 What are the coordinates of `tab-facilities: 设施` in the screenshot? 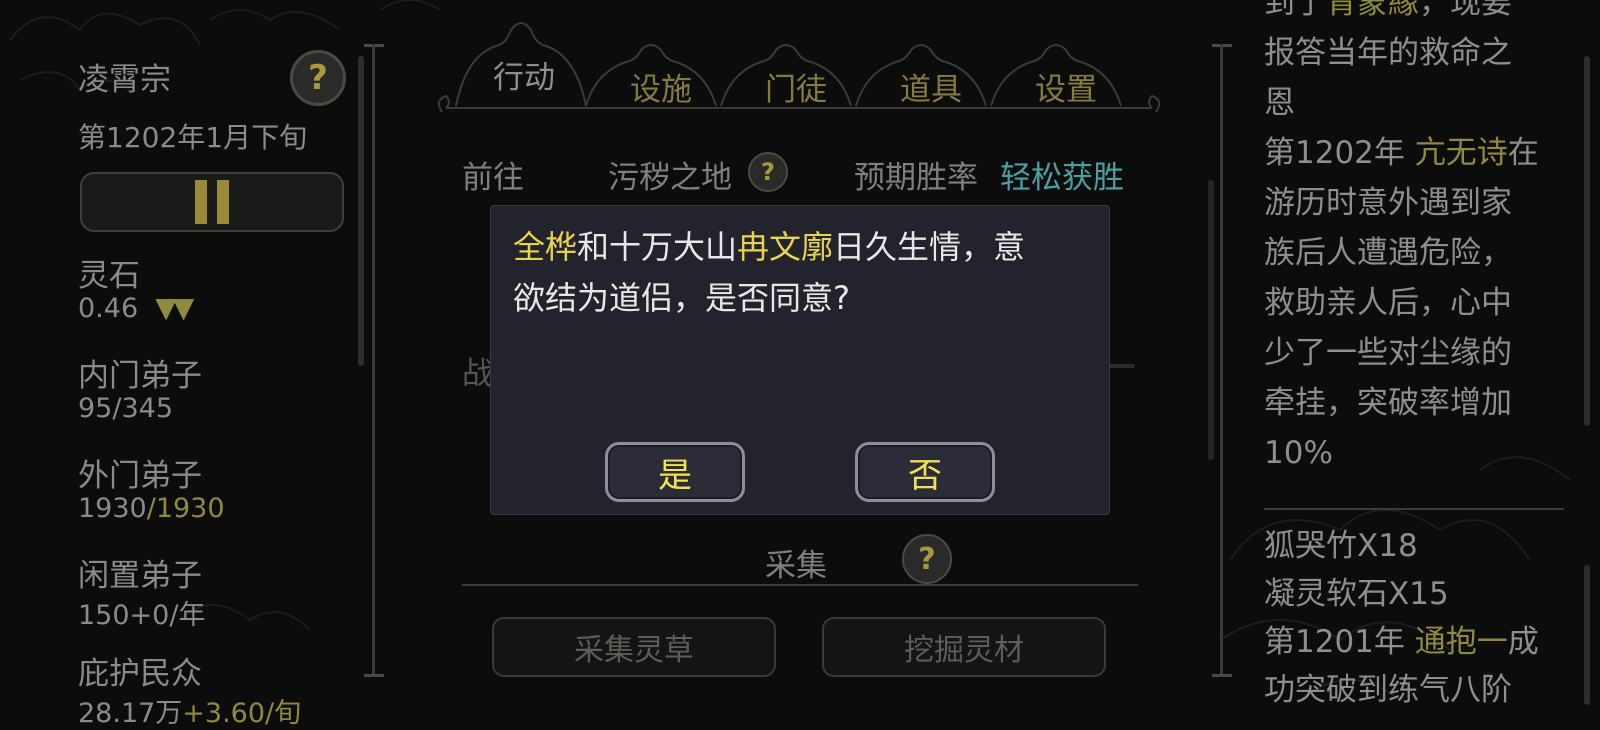 It's located at (661, 86).